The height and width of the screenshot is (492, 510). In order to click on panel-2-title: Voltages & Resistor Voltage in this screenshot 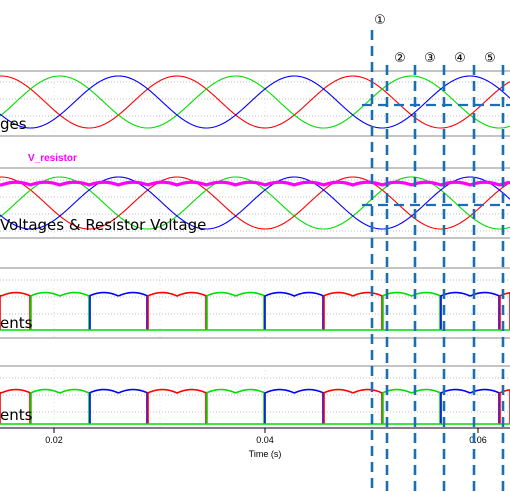, I will do `click(103, 225)`.